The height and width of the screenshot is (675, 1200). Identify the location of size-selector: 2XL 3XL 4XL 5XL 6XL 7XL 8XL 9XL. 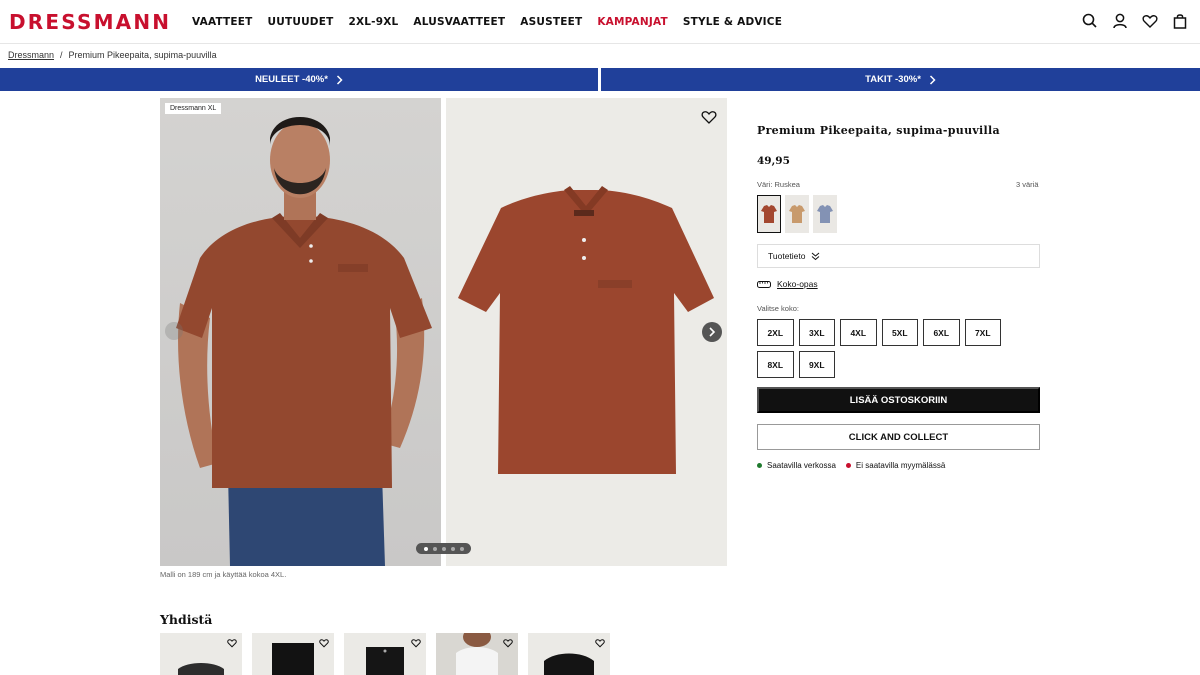
(899, 348).